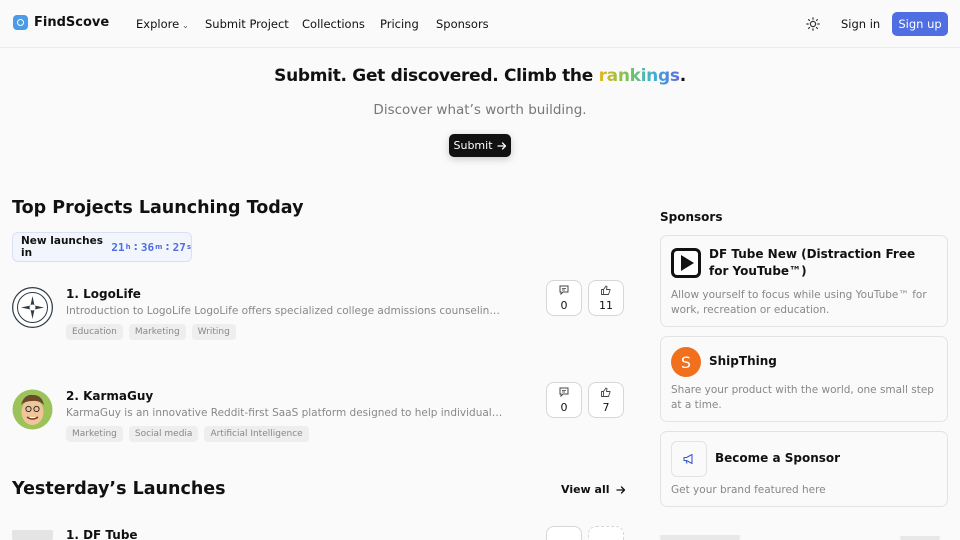  I want to click on megaphone-icon, so click(689, 459).